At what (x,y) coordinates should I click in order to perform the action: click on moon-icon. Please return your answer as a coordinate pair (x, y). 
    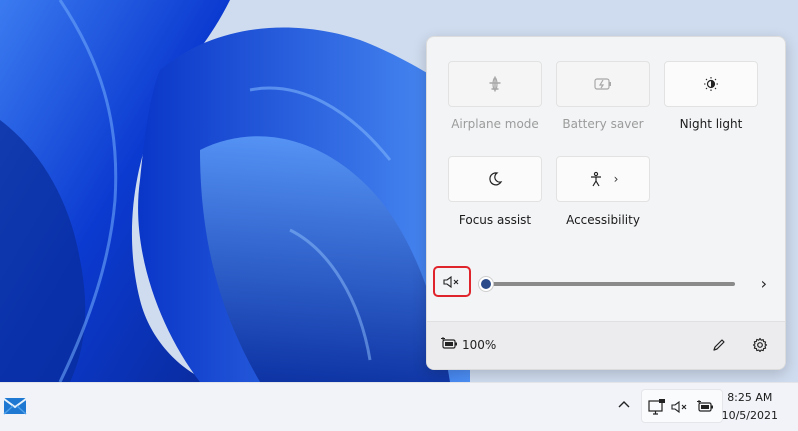
    Looking at the image, I should click on (496, 179).